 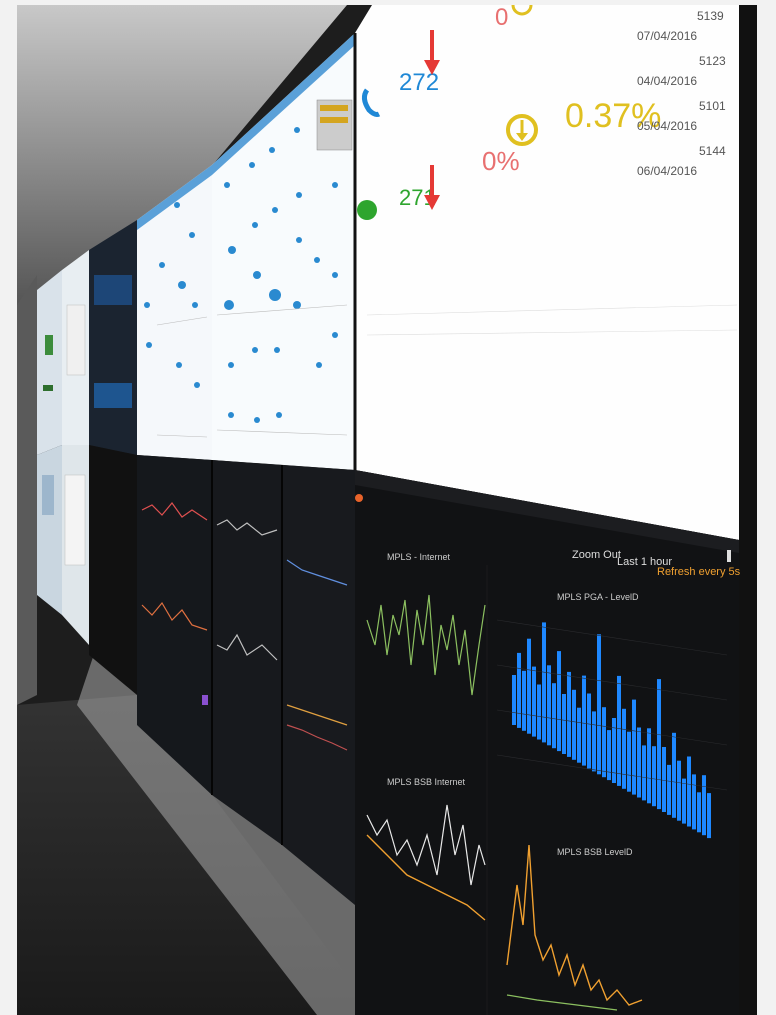 What do you see at coordinates (367, 210) in the screenshot?
I see `kpi-chat-icon` at bounding box center [367, 210].